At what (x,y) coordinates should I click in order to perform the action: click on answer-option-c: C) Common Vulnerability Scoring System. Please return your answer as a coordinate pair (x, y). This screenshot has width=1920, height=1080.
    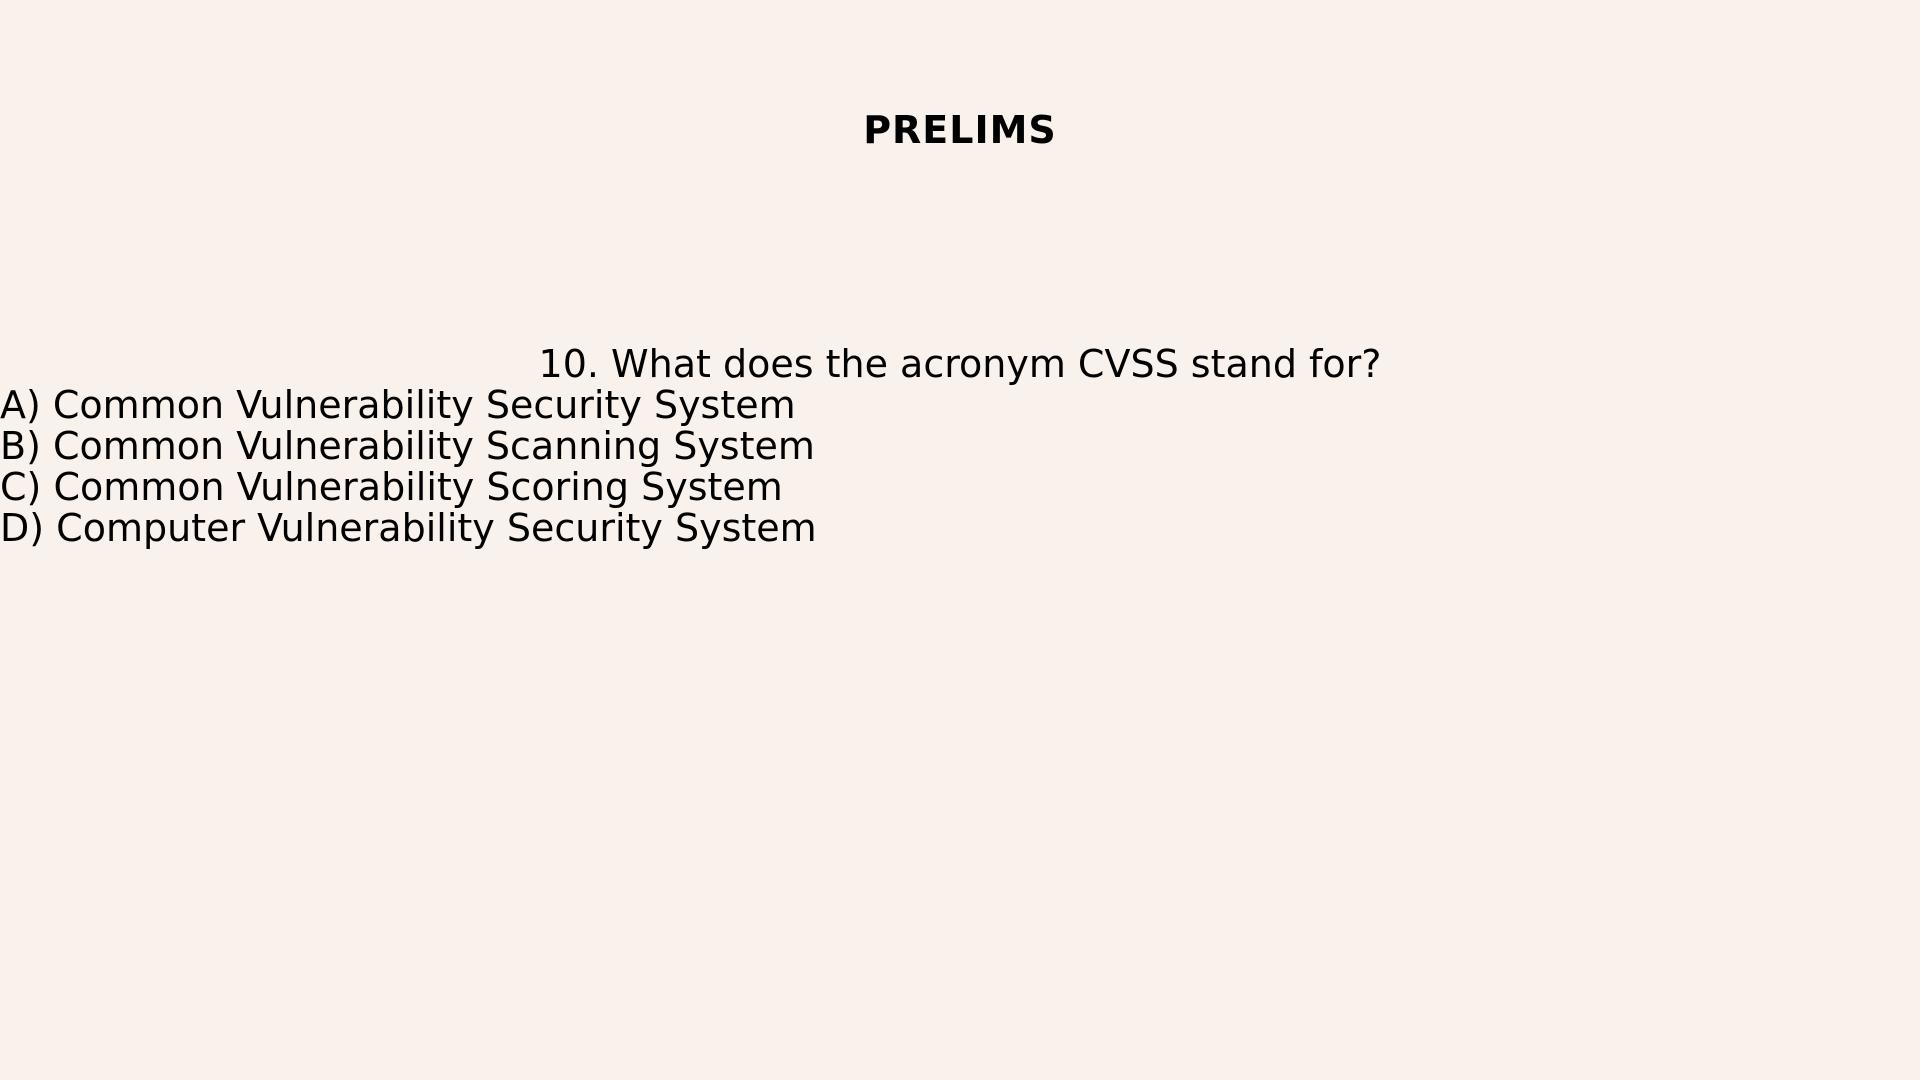
    Looking at the image, I should click on (960, 487).